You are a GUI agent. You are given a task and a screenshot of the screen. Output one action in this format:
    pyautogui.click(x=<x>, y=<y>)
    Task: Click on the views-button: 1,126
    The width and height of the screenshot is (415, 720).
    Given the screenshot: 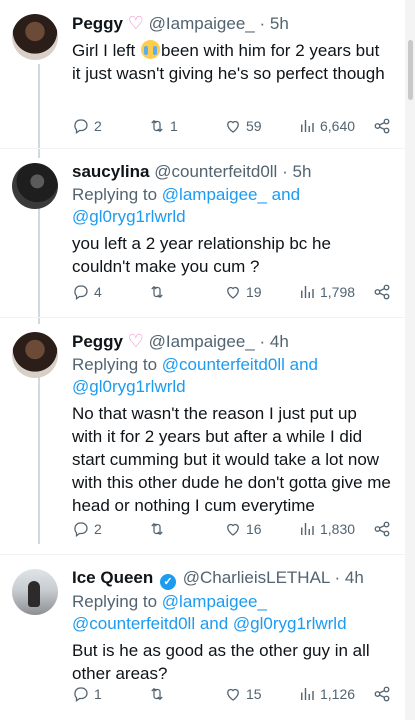 What is the action you would take?
    pyautogui.click(x=326, y=694)
    